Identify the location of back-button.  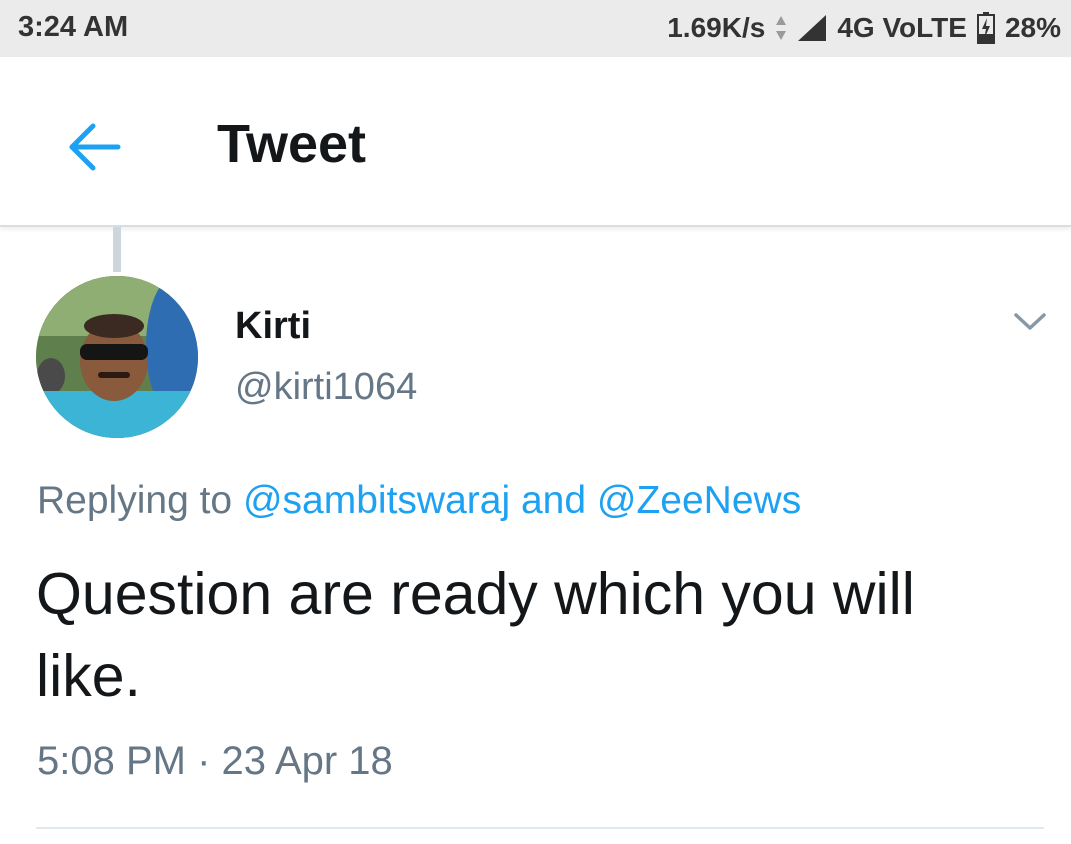
(92, 147).